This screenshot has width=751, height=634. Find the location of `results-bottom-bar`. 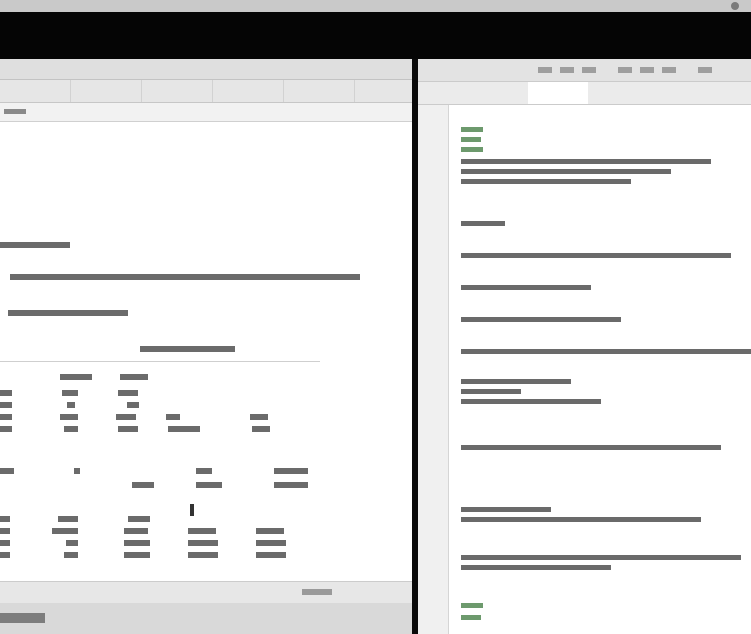

results-bottom-bar is located at coordinates (206, 618).